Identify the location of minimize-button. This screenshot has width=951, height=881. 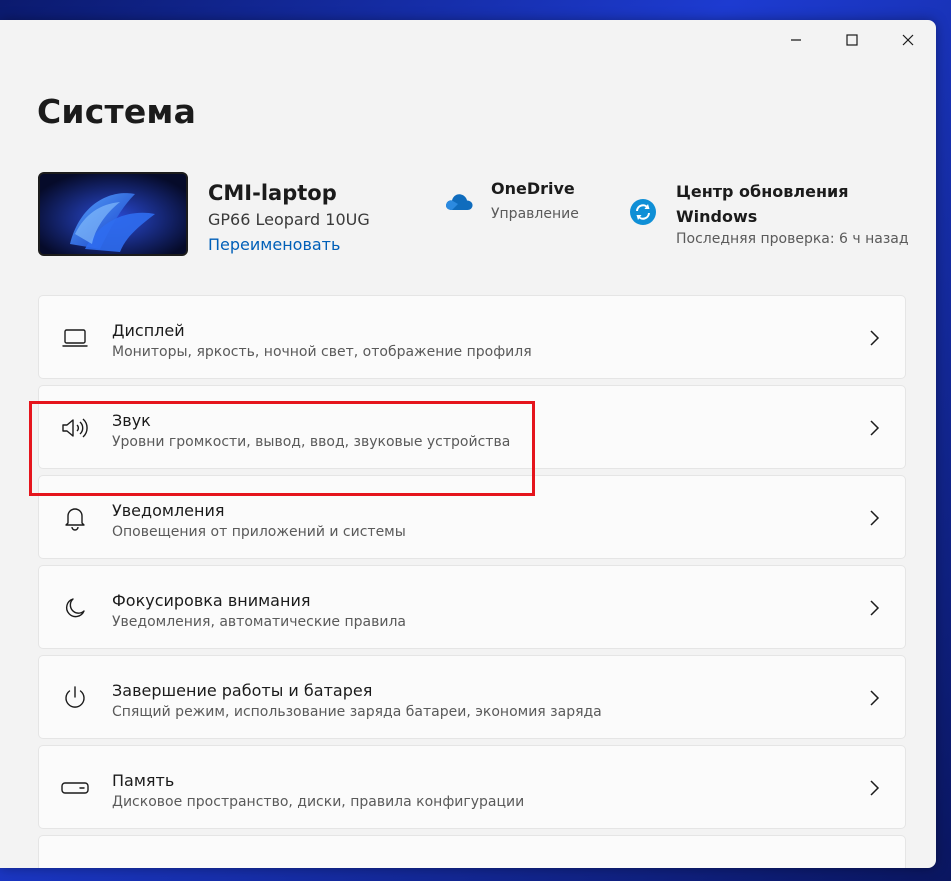
(796, 40).